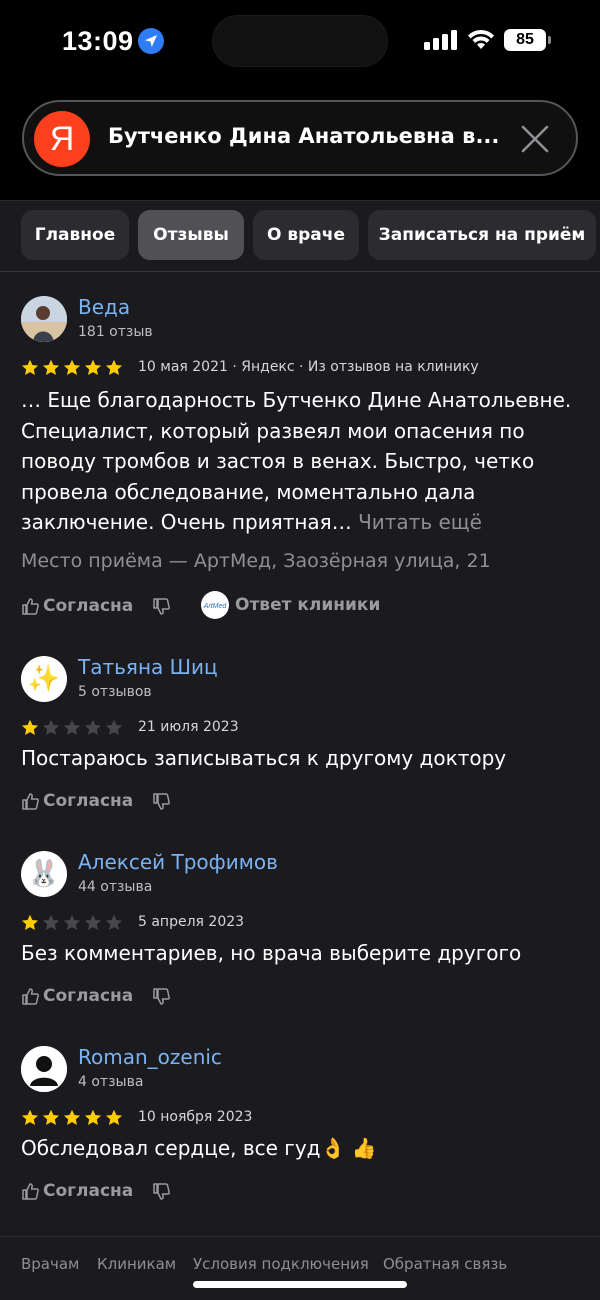 The height and width of the screenshot is (1300, 600). Describe the element at coordinates (148, 667) in the screenshot. I see `review-author: Татьяна Шиц` at that location.